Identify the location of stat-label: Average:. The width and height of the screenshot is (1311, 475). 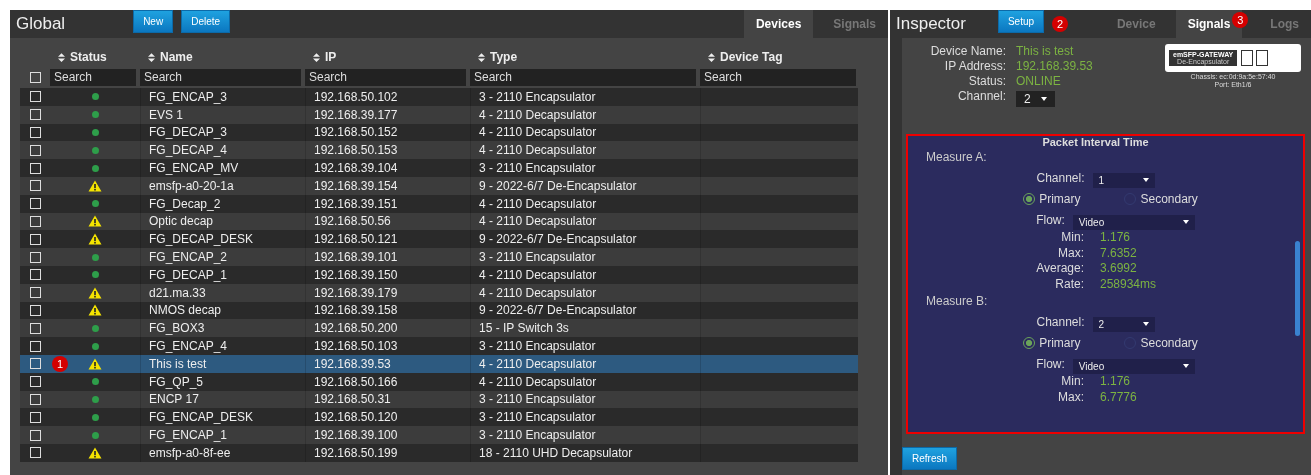
(1059, 269).